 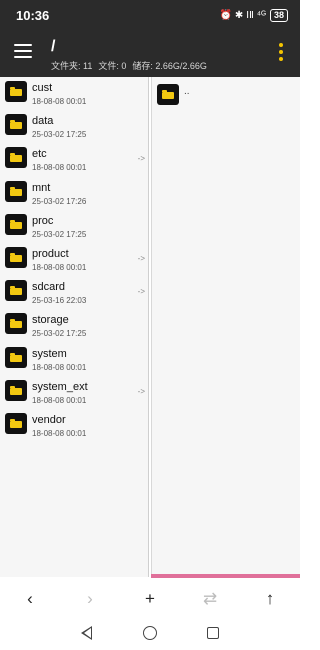 What do you see at coordinates (43, 121) in the screenshot?
I see `file-name: data` at bounding box center [43, 121].